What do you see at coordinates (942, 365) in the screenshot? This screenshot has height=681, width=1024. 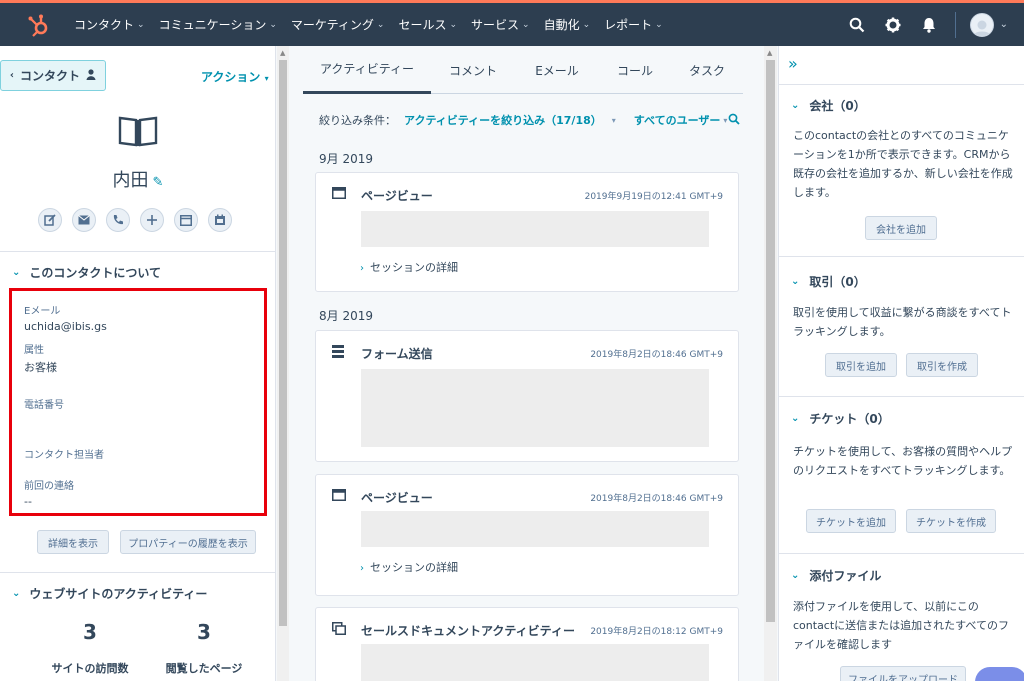 I see `create-deal-button: 取引を作成` at bounding box center [942, 365].